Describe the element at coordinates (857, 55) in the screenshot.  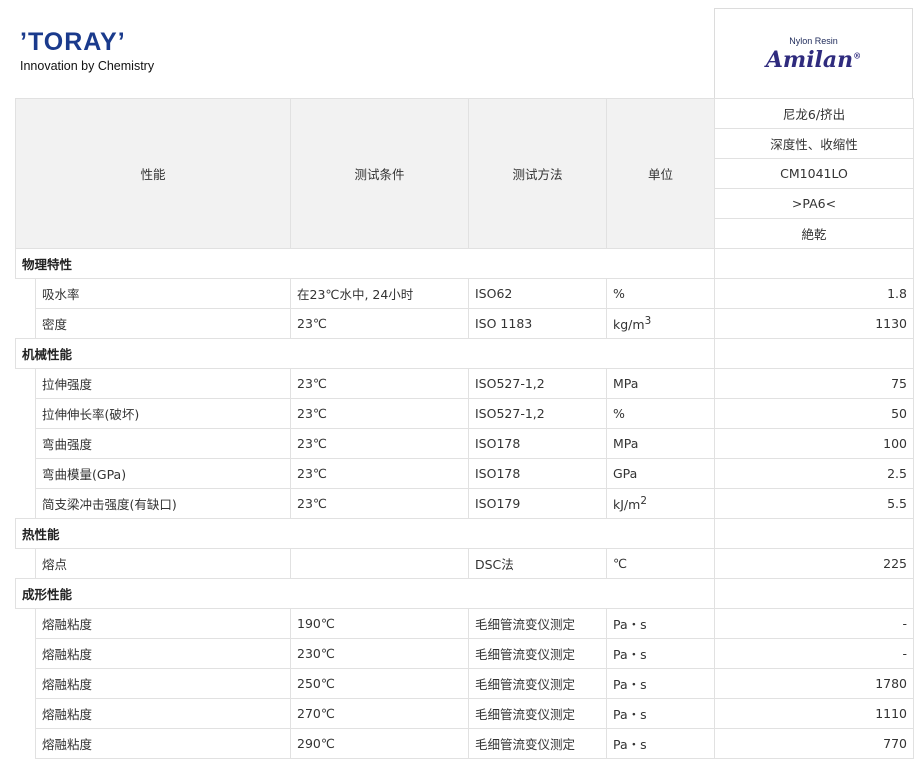
I see `registered-mark: ®` at that location.